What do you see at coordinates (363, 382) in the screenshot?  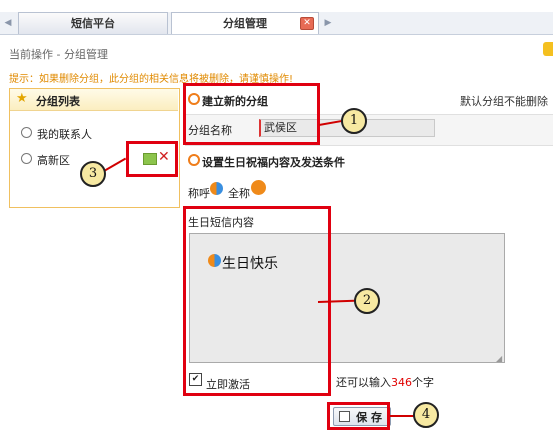 I see `remaining-prefix: 还可以输入` at bounding box center [363, 382].